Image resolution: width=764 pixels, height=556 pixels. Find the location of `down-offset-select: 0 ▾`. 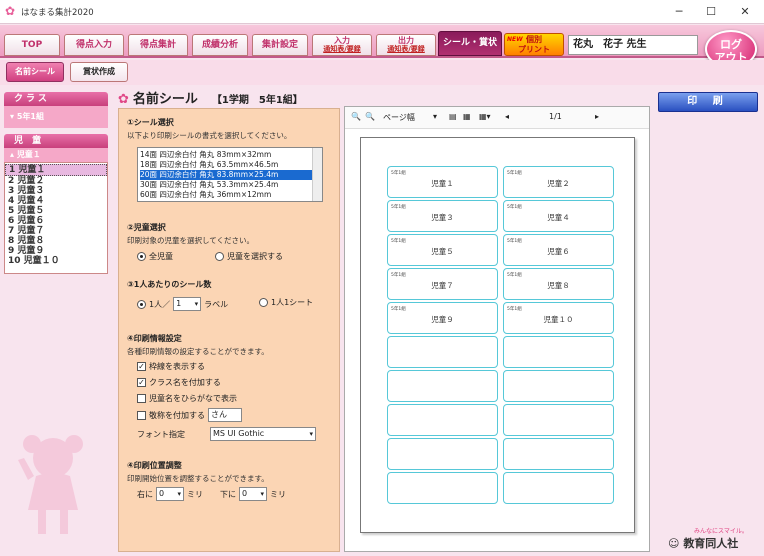

down-offset-select: 0 ▾ is located at coordinates (253, 494).